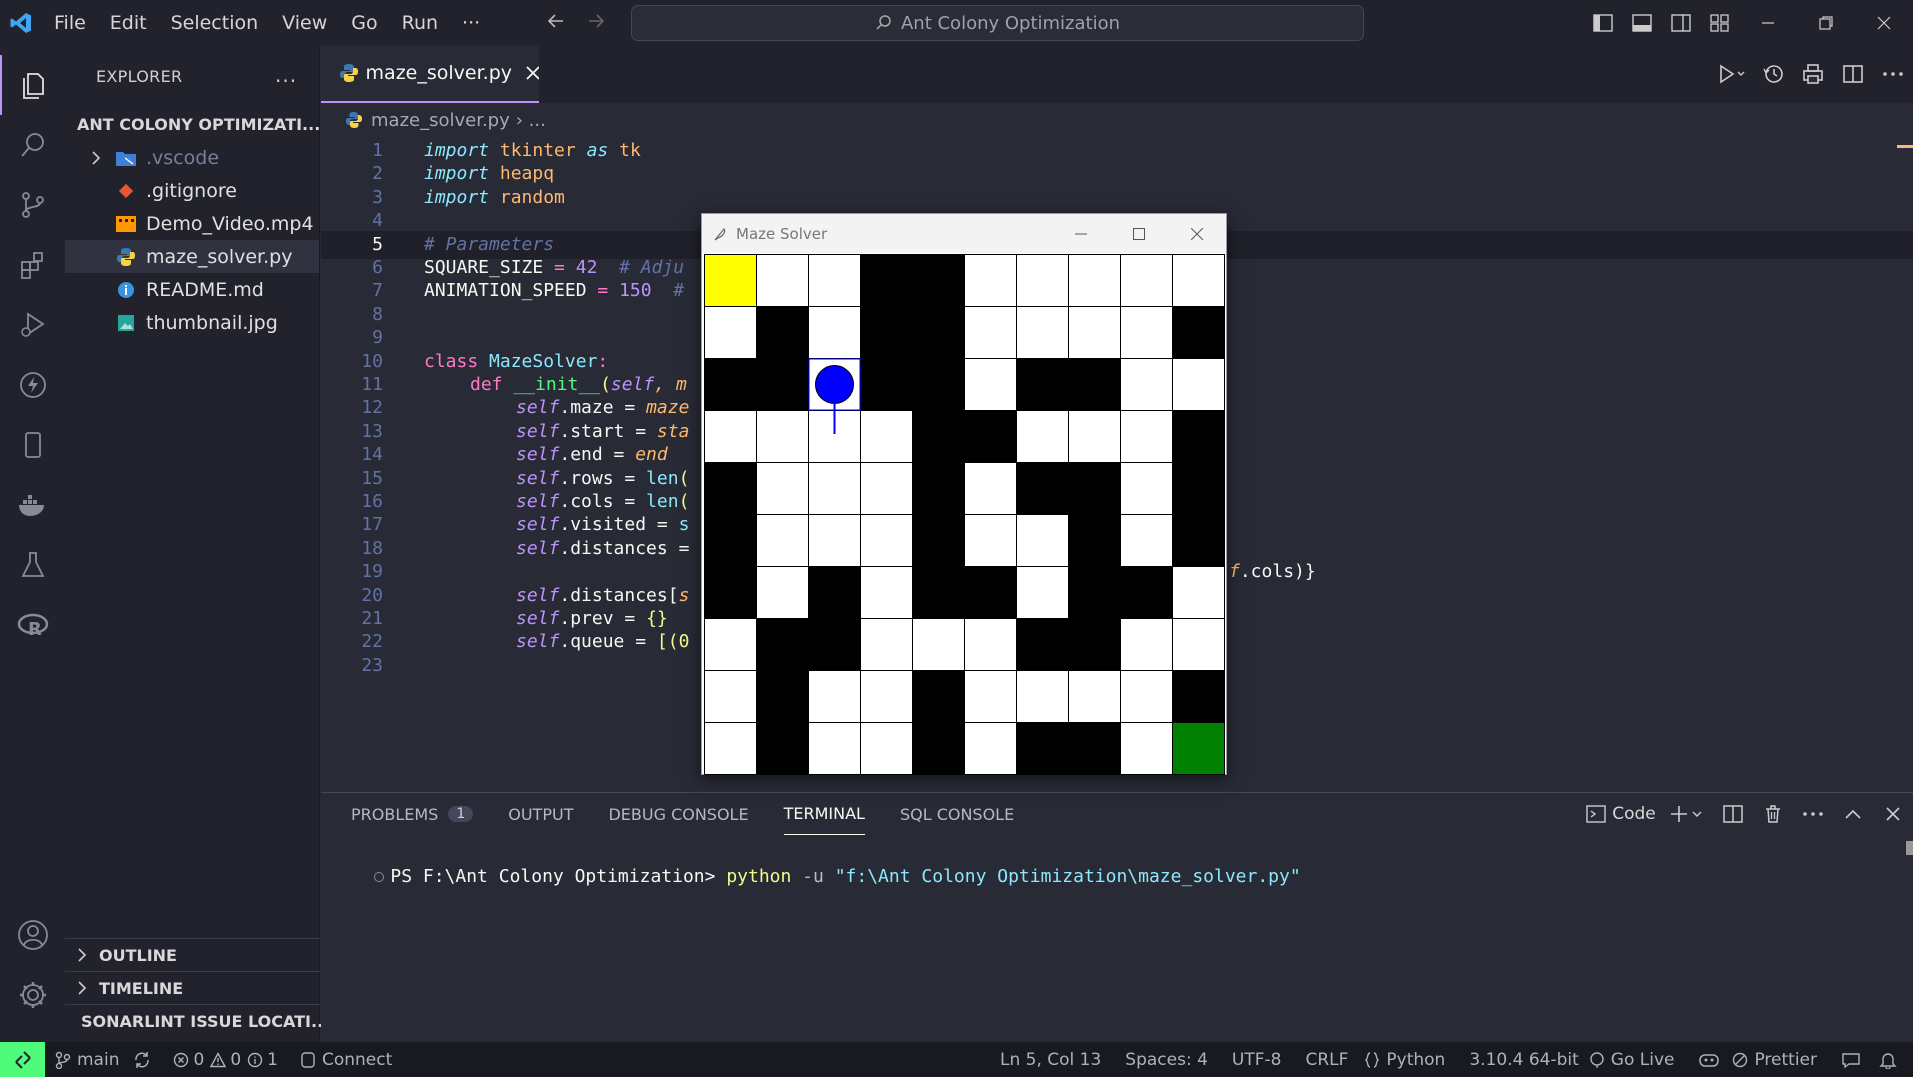 The width and height of the screenshot is (1913, 1077). Describe the element at coordinates (32, 205) in the screenshot. I see `source-control-icon` at that location.